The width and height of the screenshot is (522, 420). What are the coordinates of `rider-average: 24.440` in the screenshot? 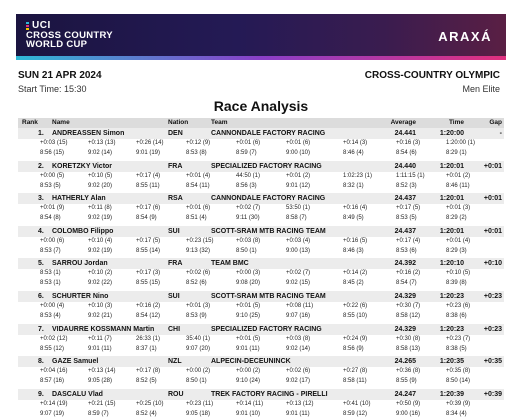 It's located at (405, 166).